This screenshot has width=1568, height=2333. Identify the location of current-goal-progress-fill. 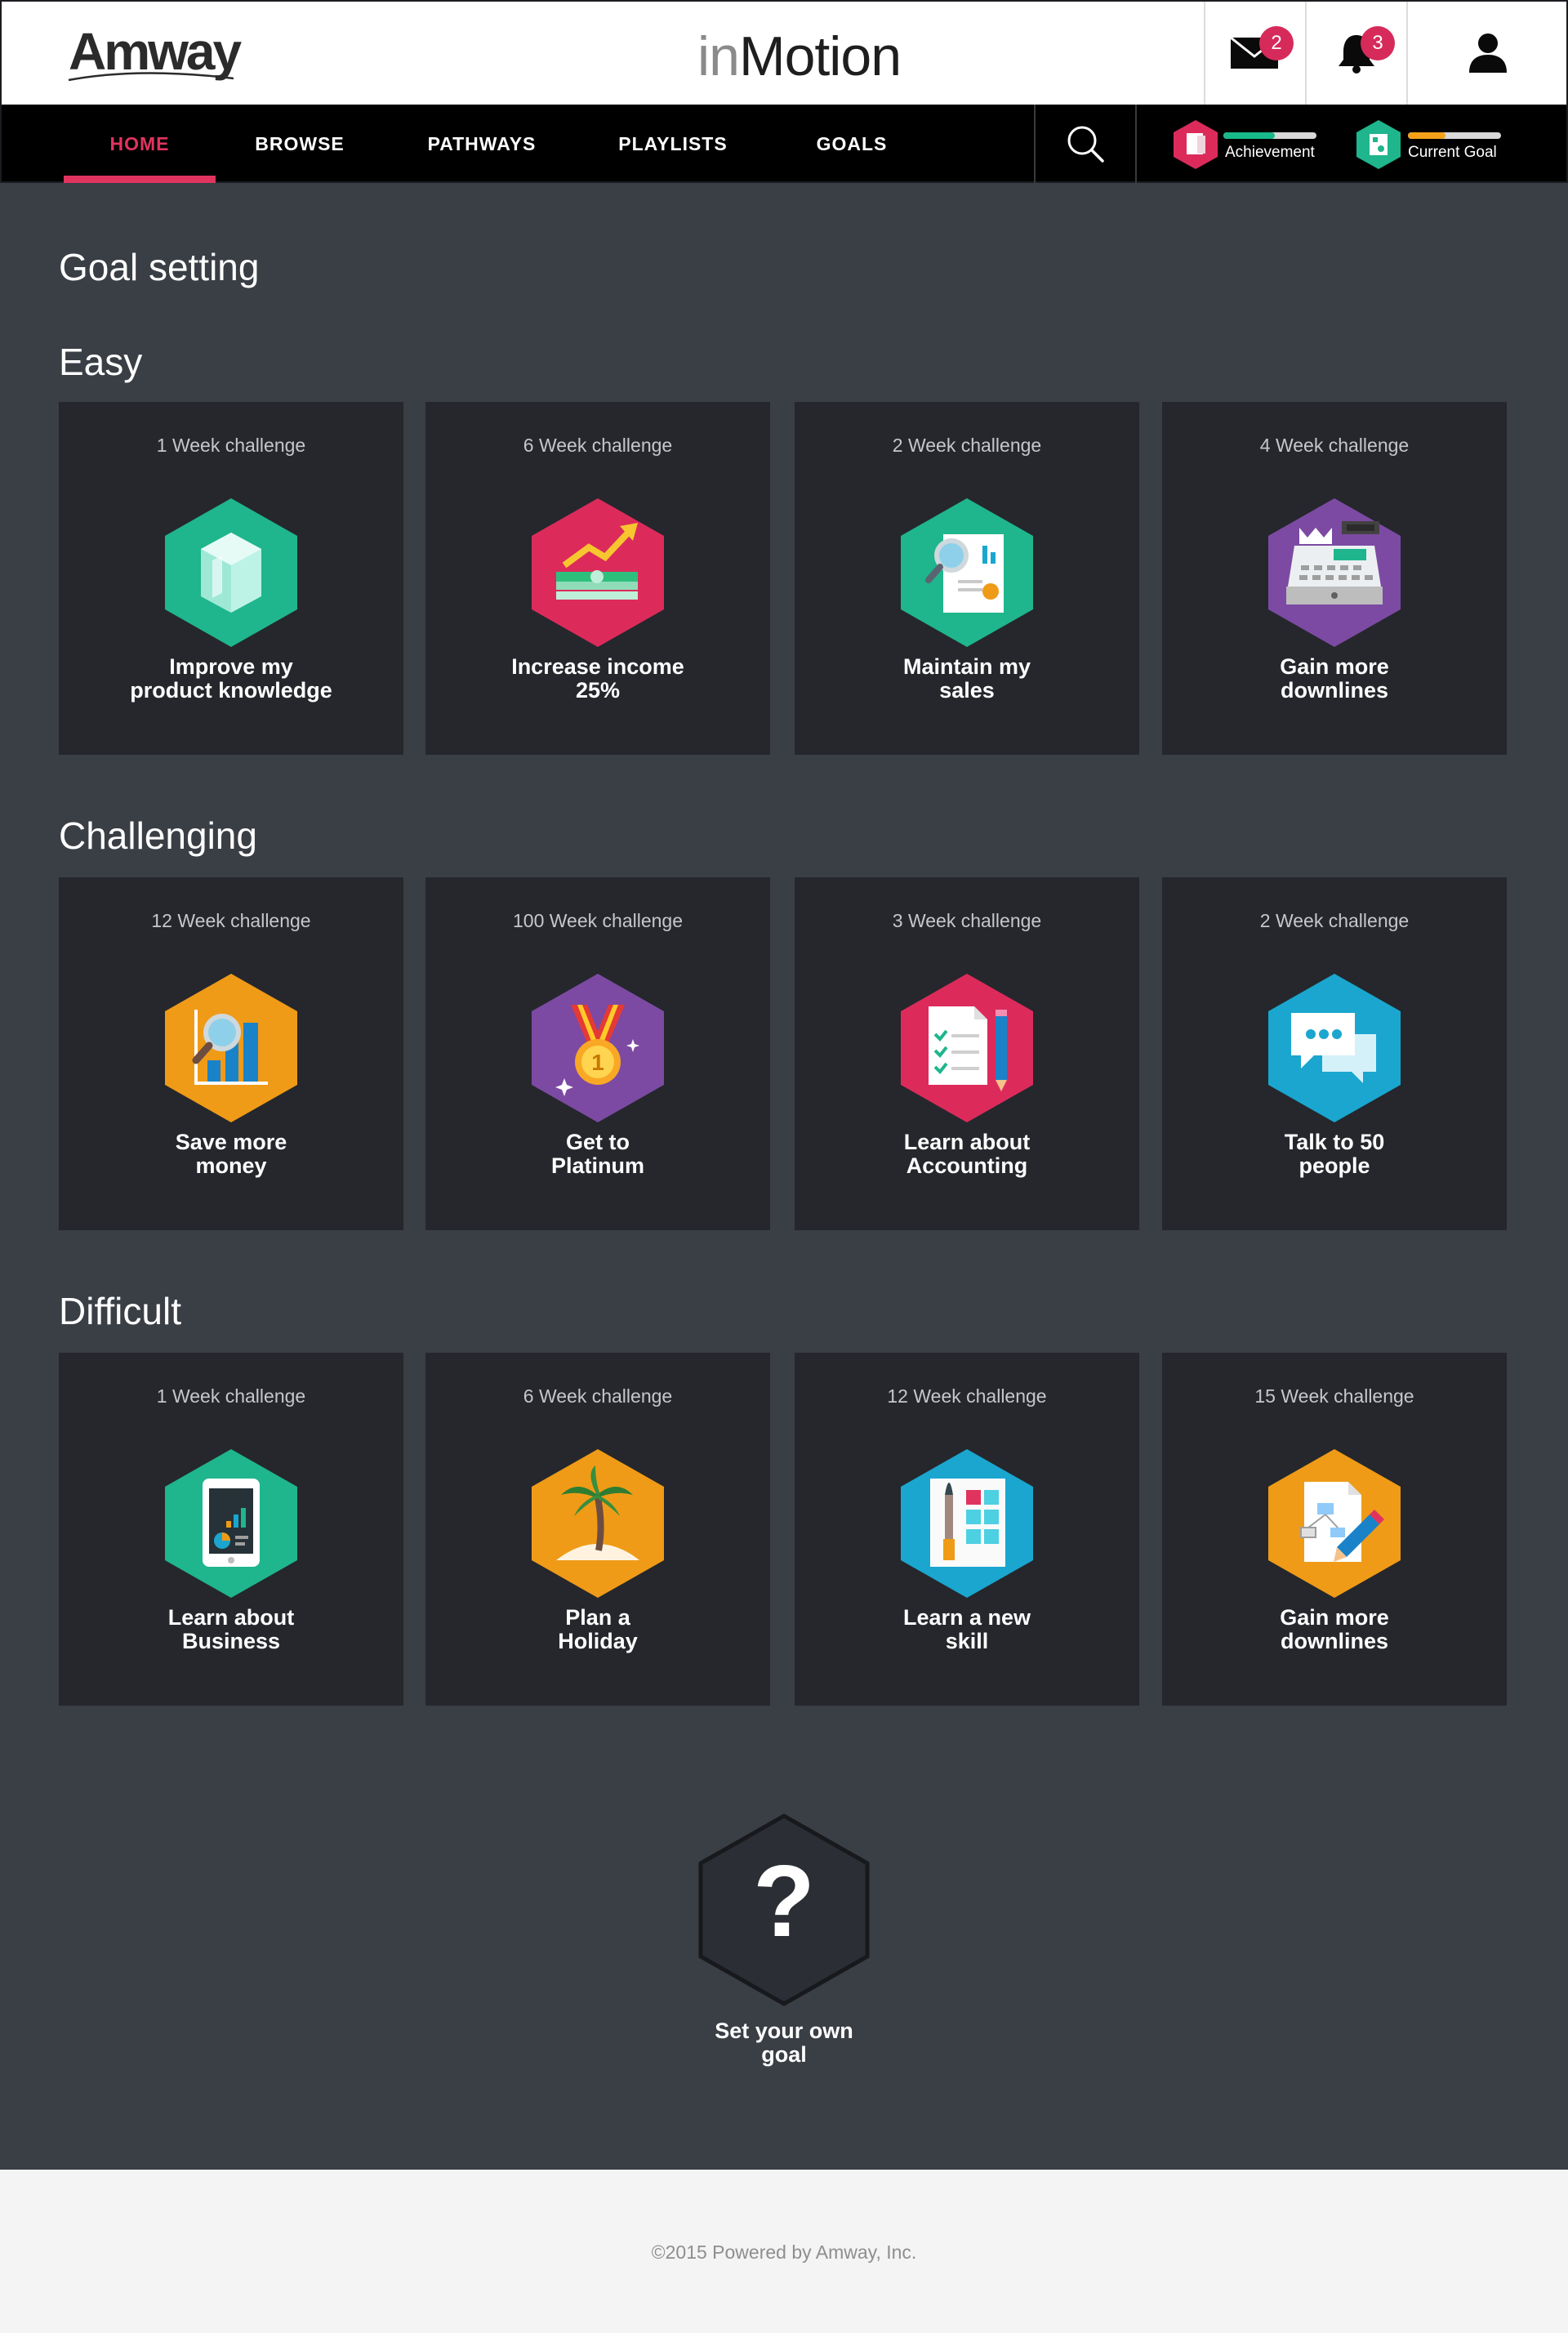
(1427, 135).